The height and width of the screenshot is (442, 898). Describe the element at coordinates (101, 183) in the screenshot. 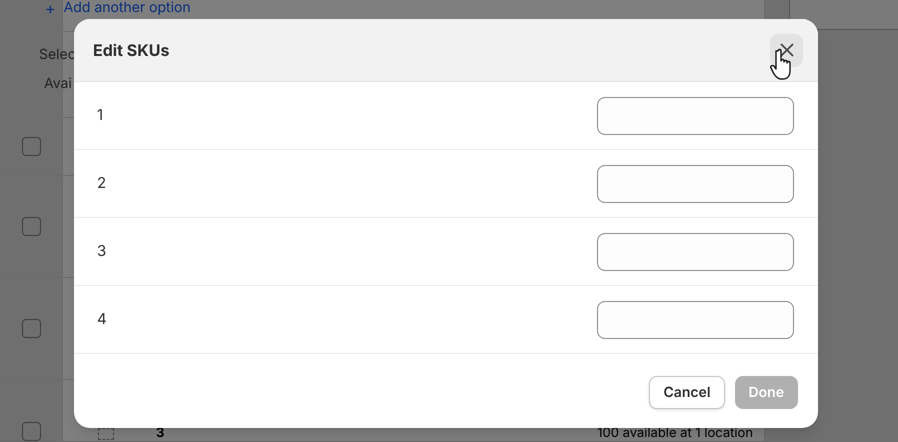

I see `row-label: 2` at that location.